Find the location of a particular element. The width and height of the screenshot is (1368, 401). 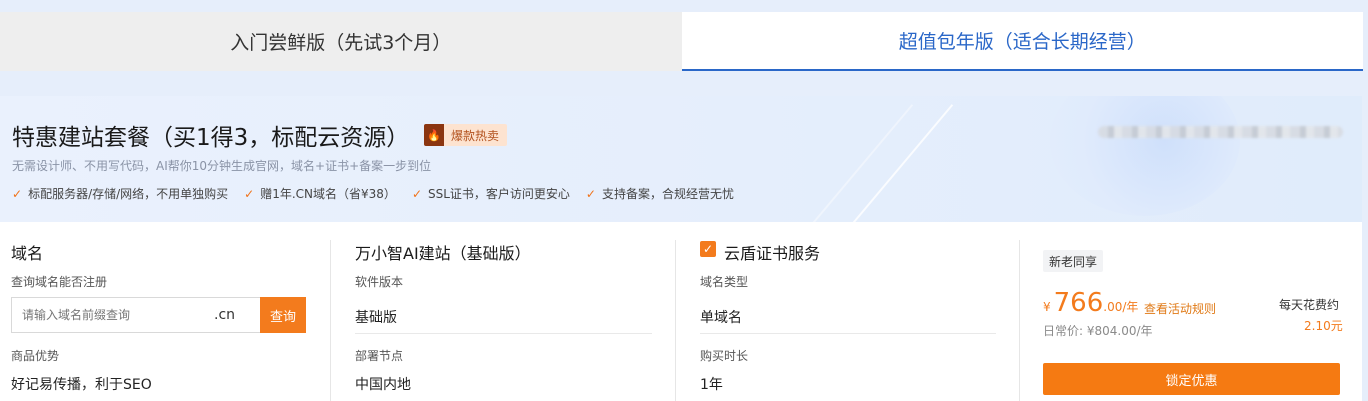

price-amount: 766 is located at coordinates (1078, 303).